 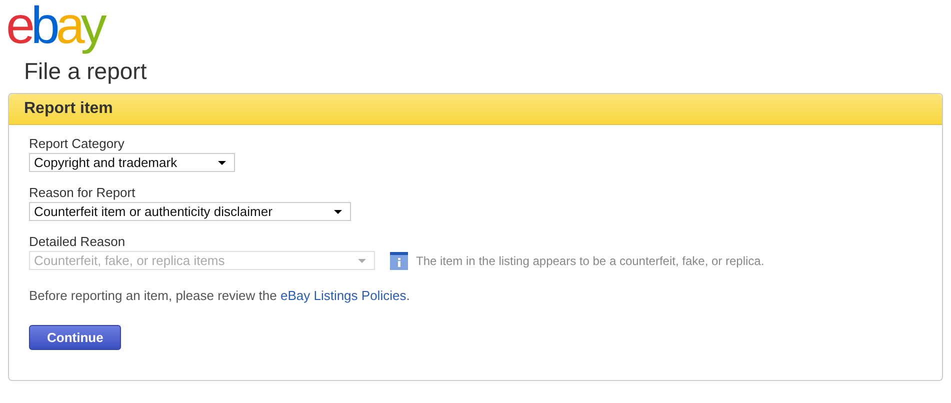 I want to click on policy-note: Before reporting an item, please review the eBay Listings Policies., so click(x=220, y=295).